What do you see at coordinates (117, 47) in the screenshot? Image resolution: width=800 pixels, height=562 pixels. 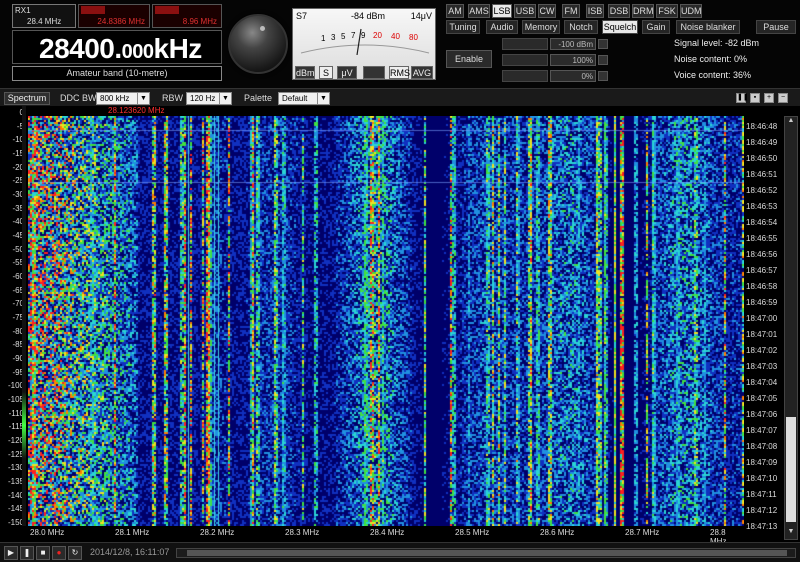 I see `frequency-display: 28400.000kHz` at bounding box center [117, 47].